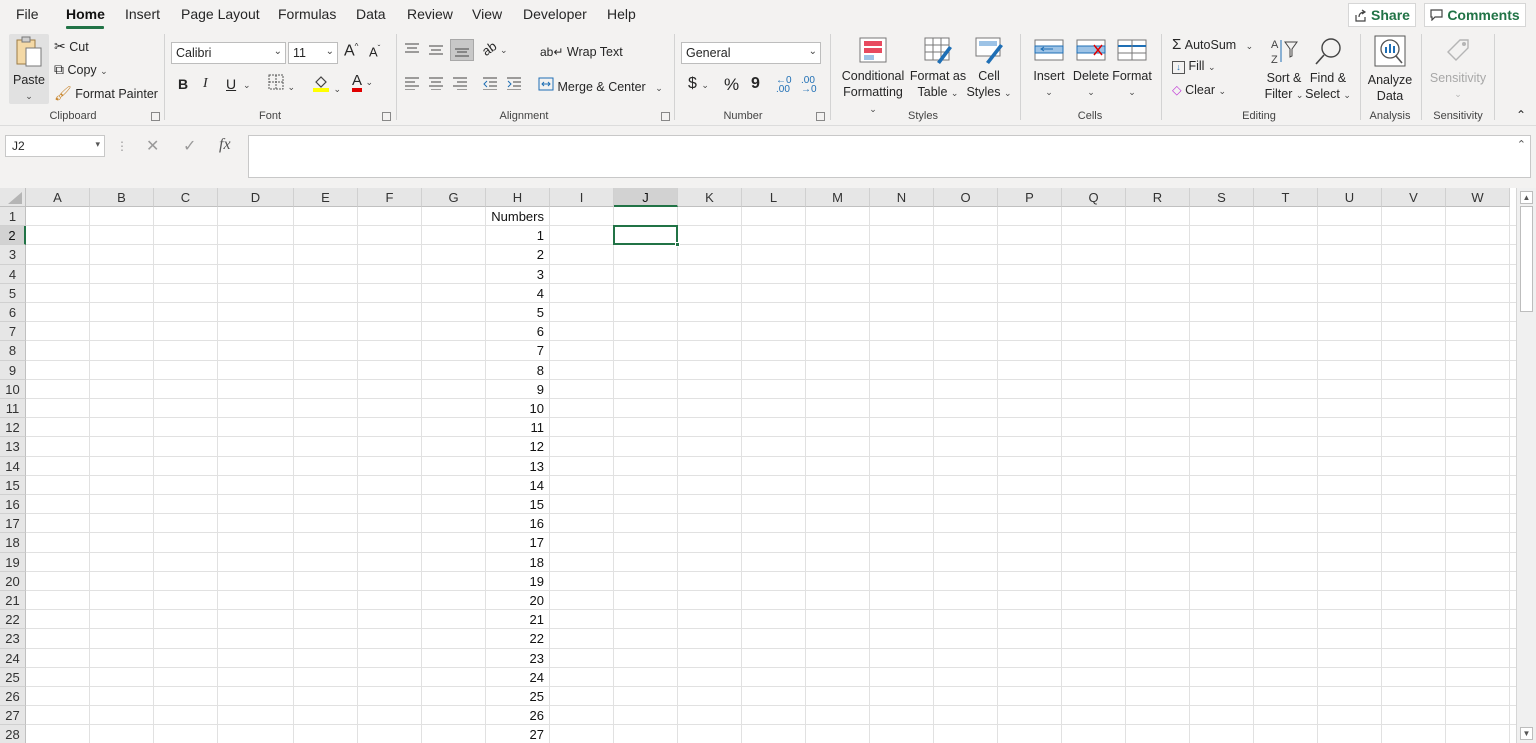  I want to click on scroll-up-icon: ▲, so click(1526, 197).